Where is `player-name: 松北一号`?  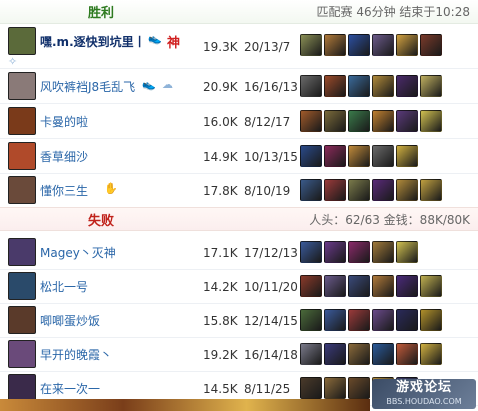
player-name: 松北一号 is located at coordinates (64, 286).